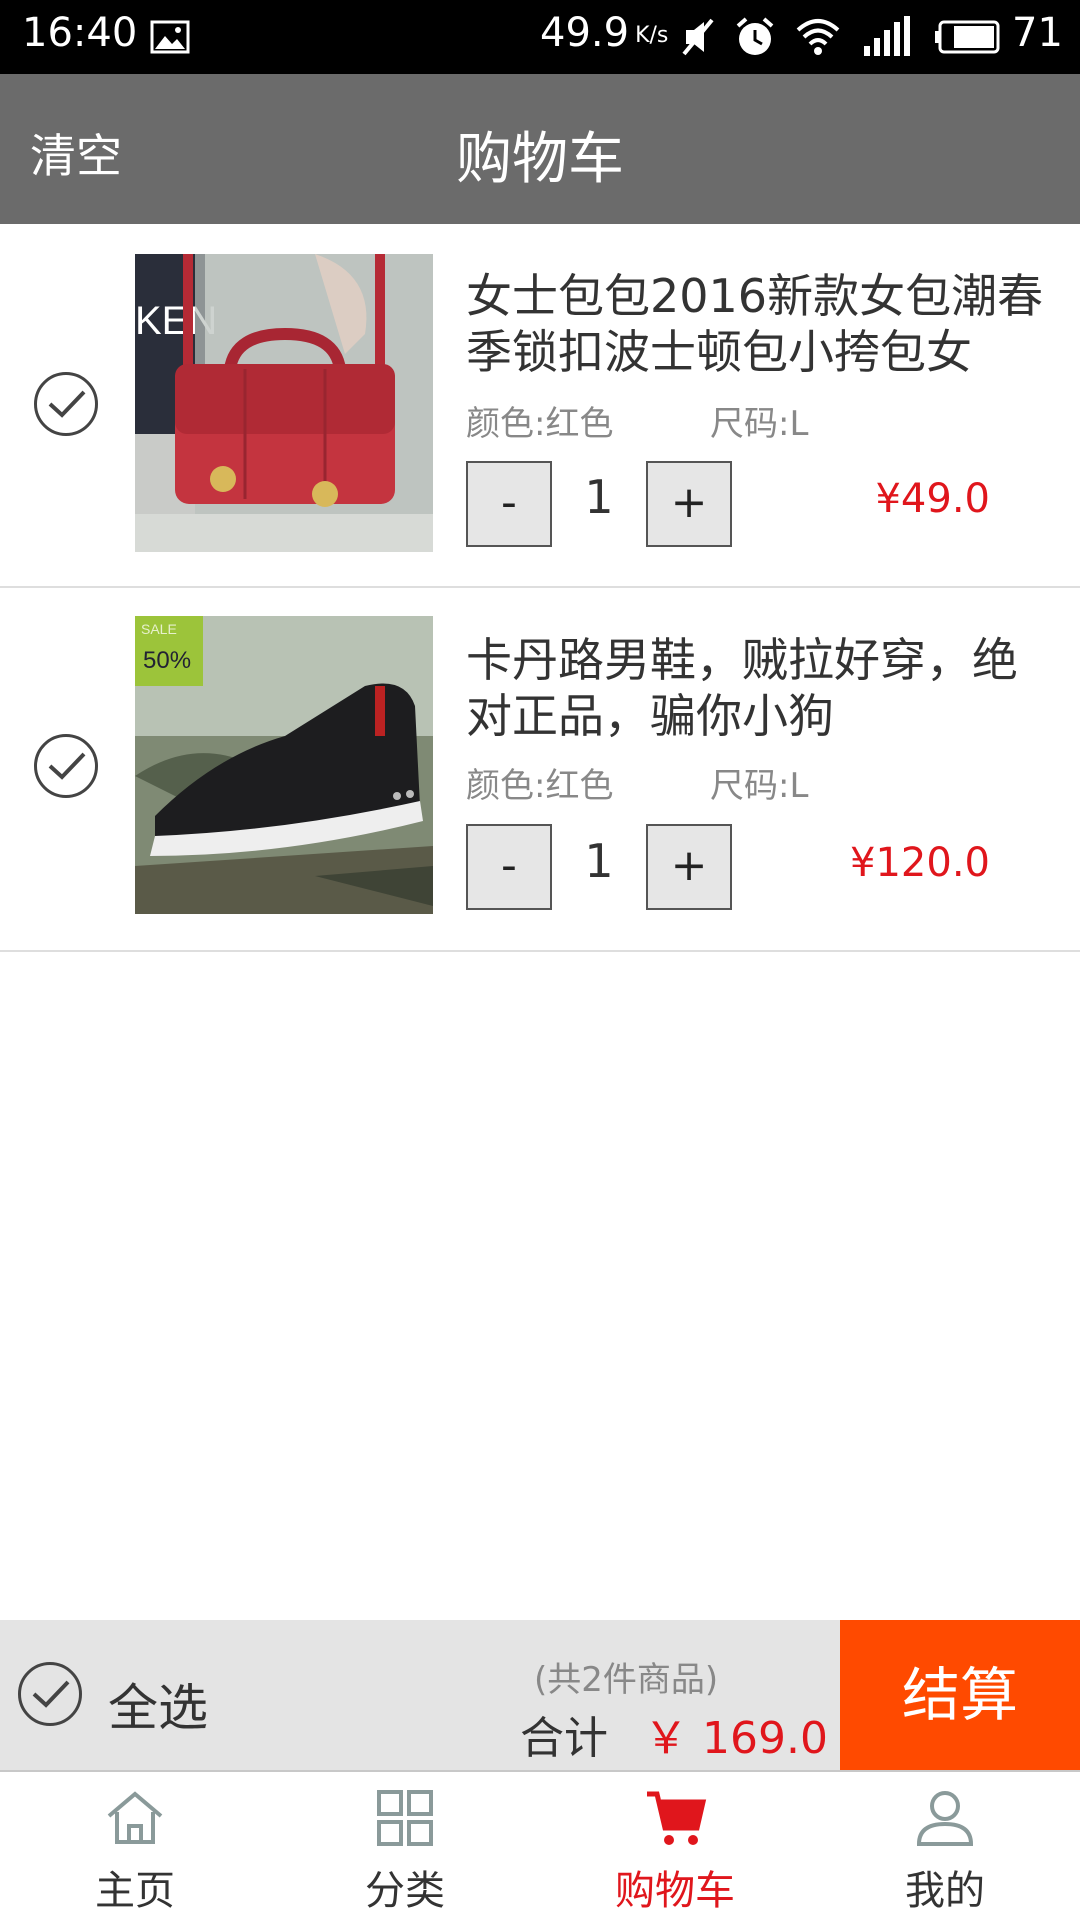  Describe the element at coordinates (818, 37) in the screenshot. I see `wifi-icon` at that location.